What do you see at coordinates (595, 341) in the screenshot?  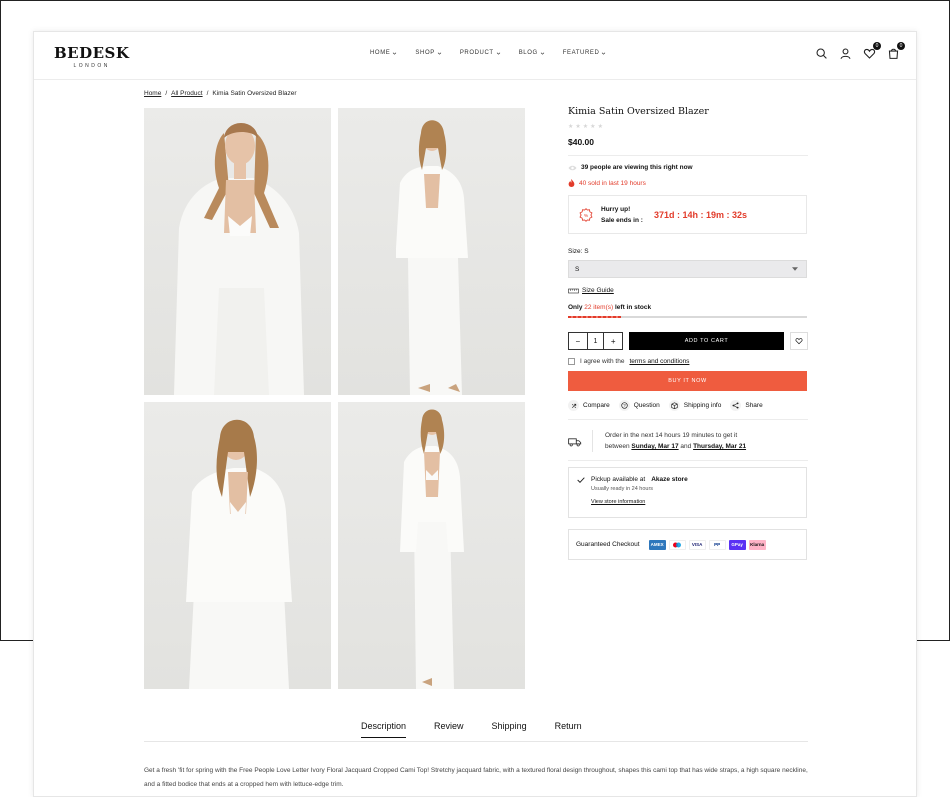 I see `quantity-input: 1` at bounding box center [595, 341].